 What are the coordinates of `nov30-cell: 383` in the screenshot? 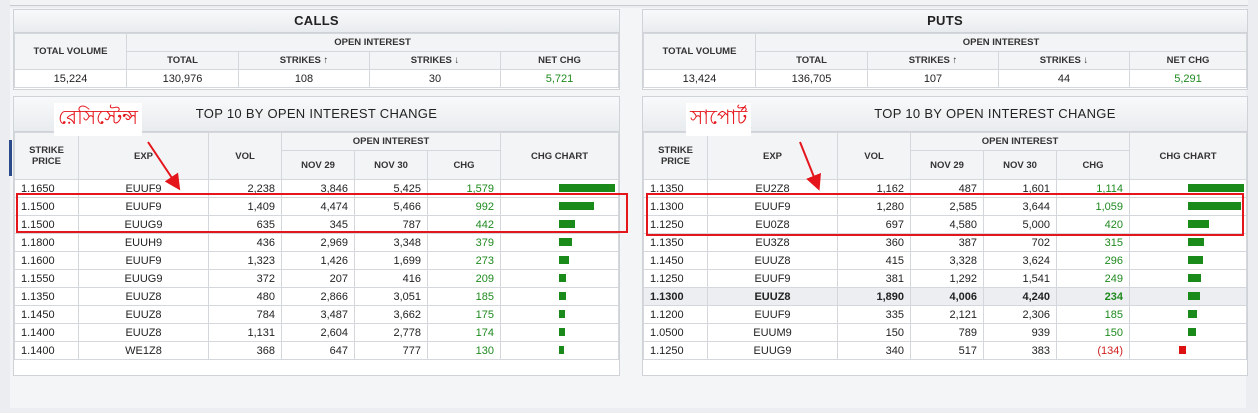 It's located at (1020, 350).